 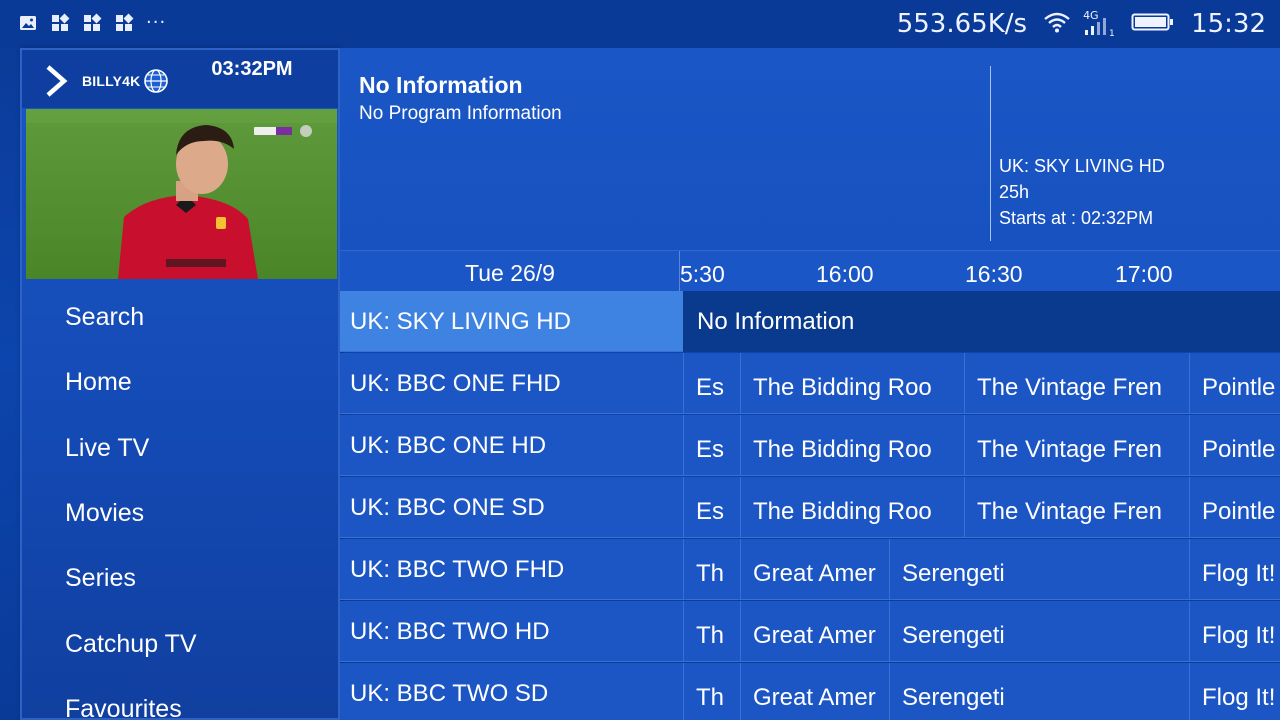 What do you see at coordinates (640, 24) in the screenshot?
I see `status-bar: ··· 553.65K/s 4G 1 15:32` at bounding box center [640, 24].